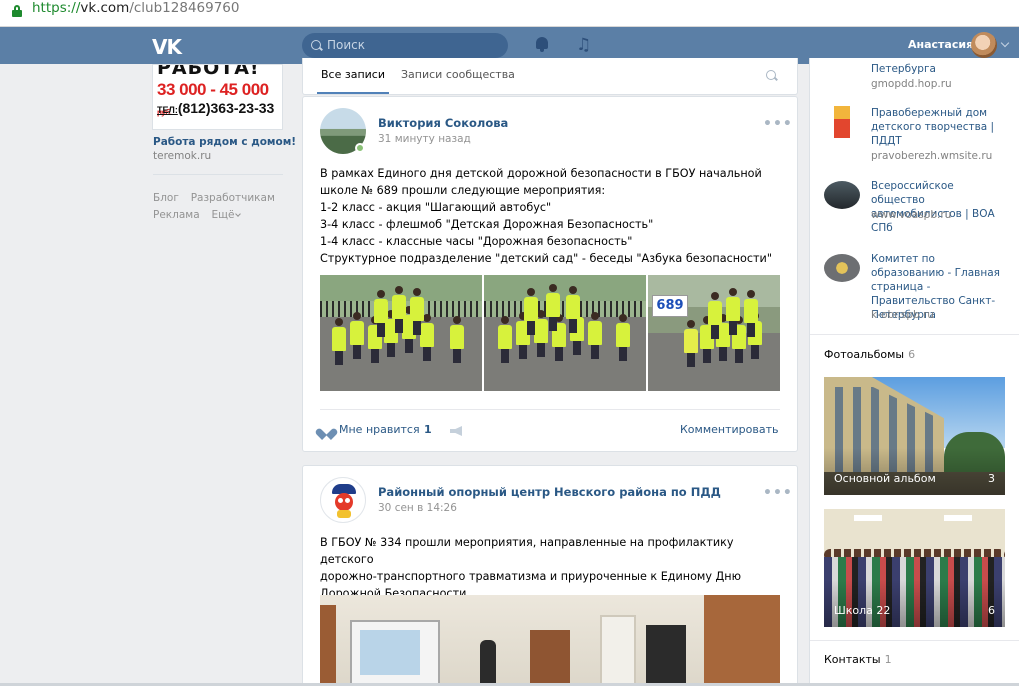  Describe the element at coordinates (353, 93) in the screenshot. I see `active-tab-indicator` at that location.